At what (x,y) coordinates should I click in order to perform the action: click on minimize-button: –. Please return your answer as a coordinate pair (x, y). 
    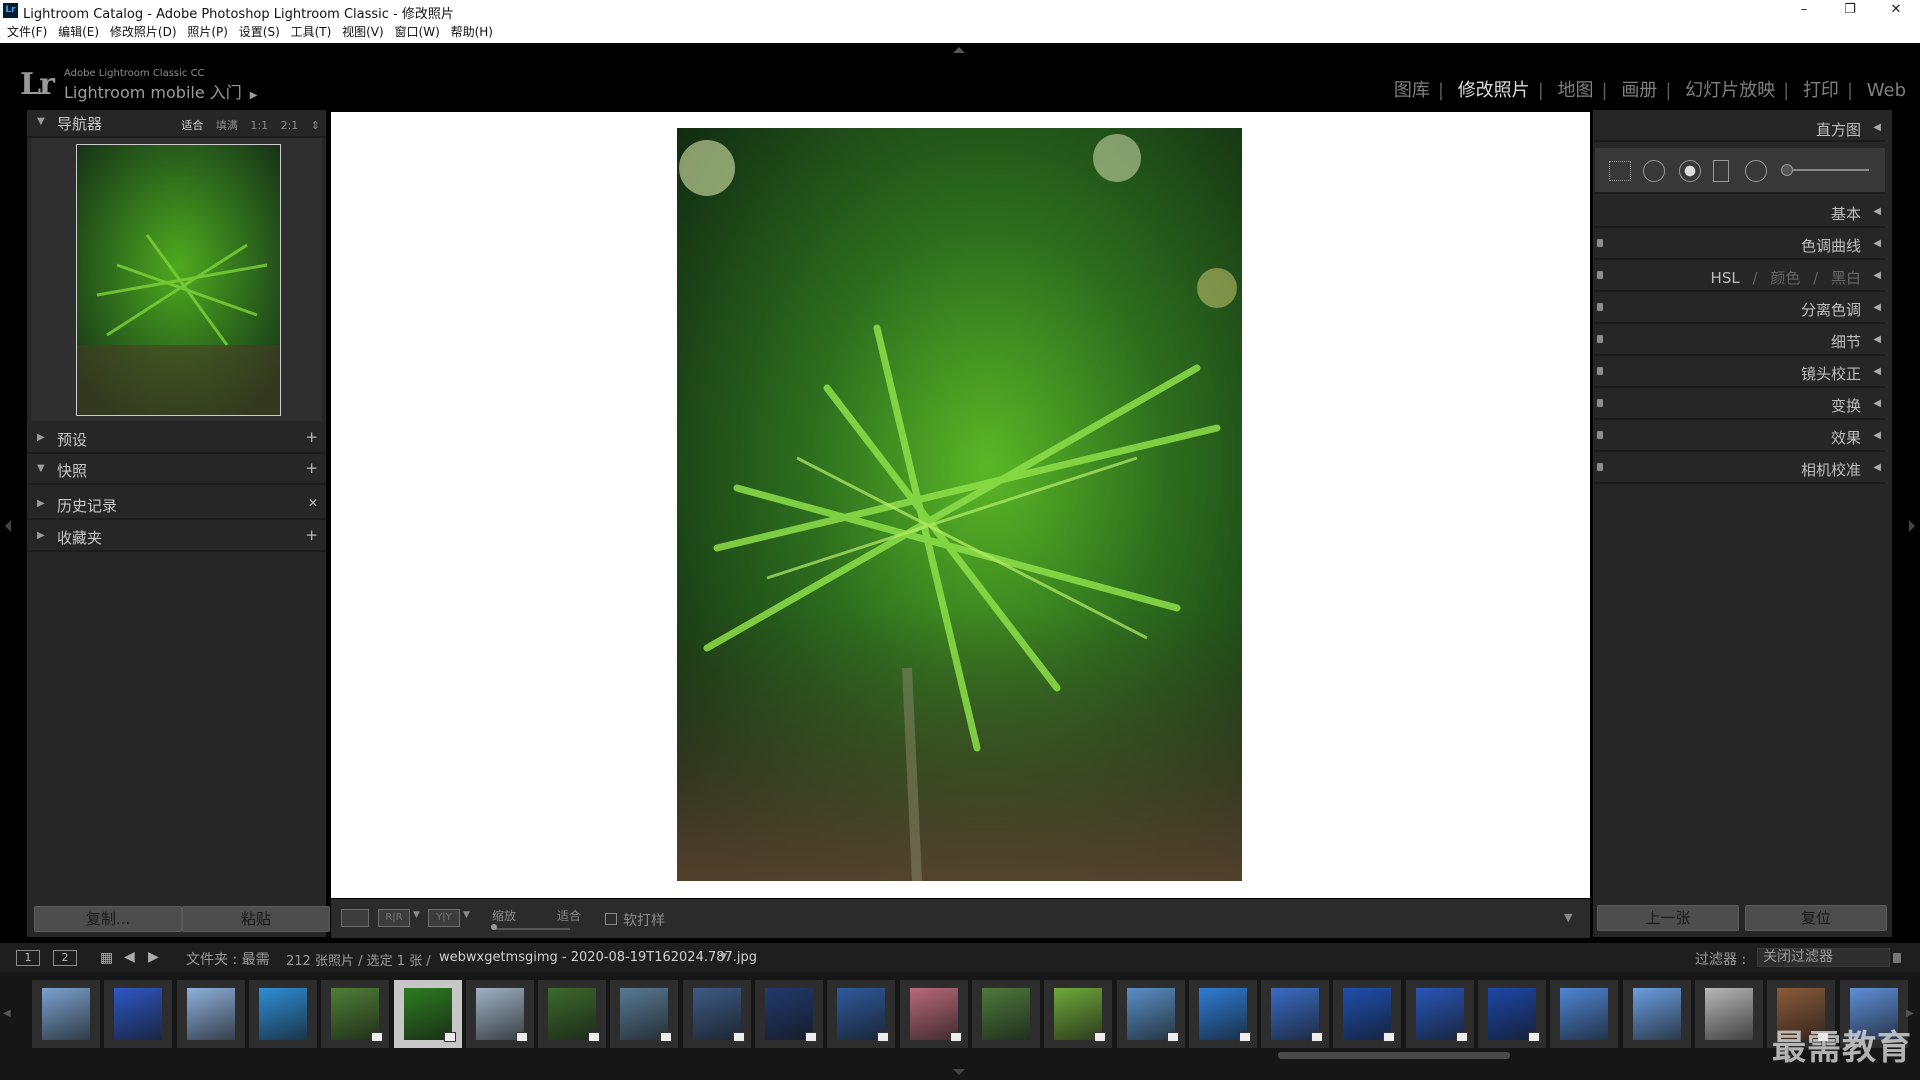
    Looking at the image, I should click on (1804, 11).